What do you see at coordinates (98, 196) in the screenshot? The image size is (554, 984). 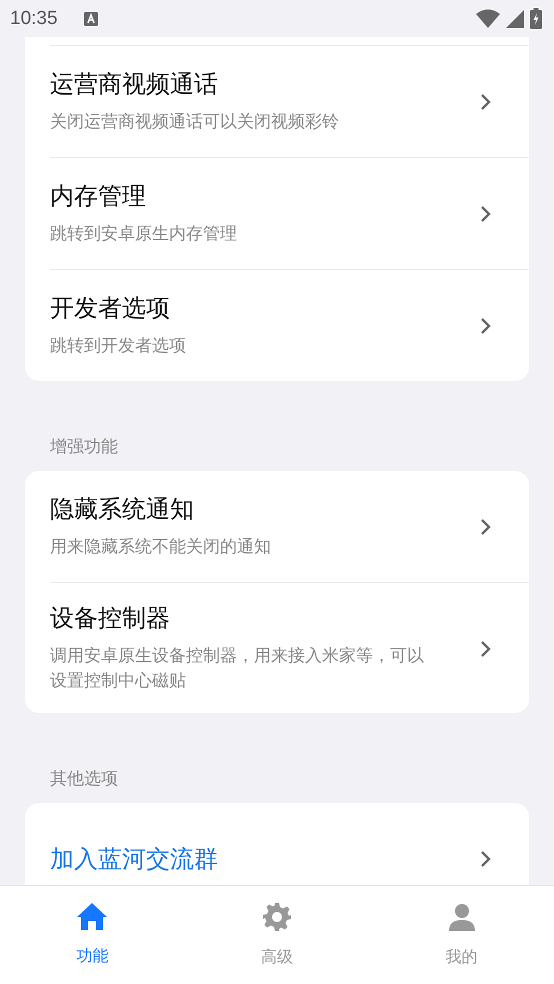 I see `item-title: 内存管理` at bounding box center [98, 196].